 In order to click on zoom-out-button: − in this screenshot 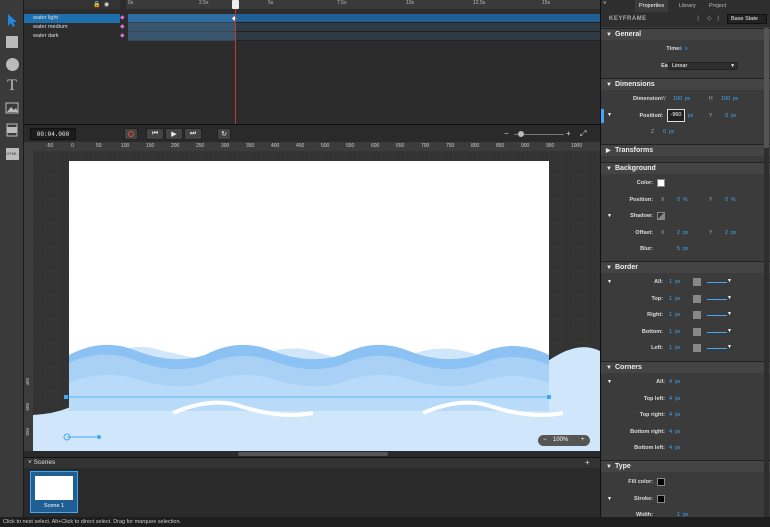, I will do `click(545, 440)`.